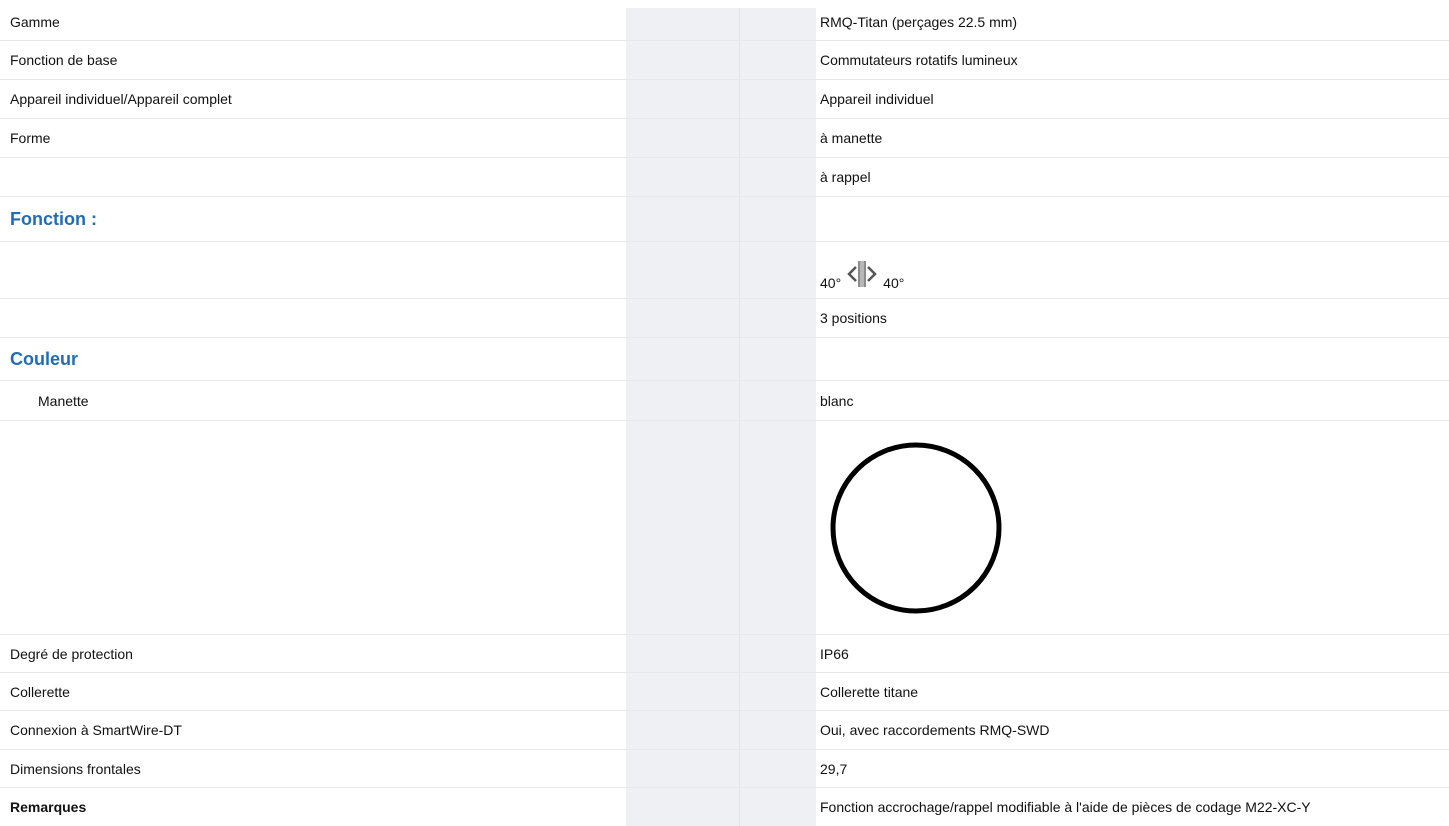 The width and height of the screenshot is (1449, 826). I want to click on value-protection: IP66, so click(834, 653).